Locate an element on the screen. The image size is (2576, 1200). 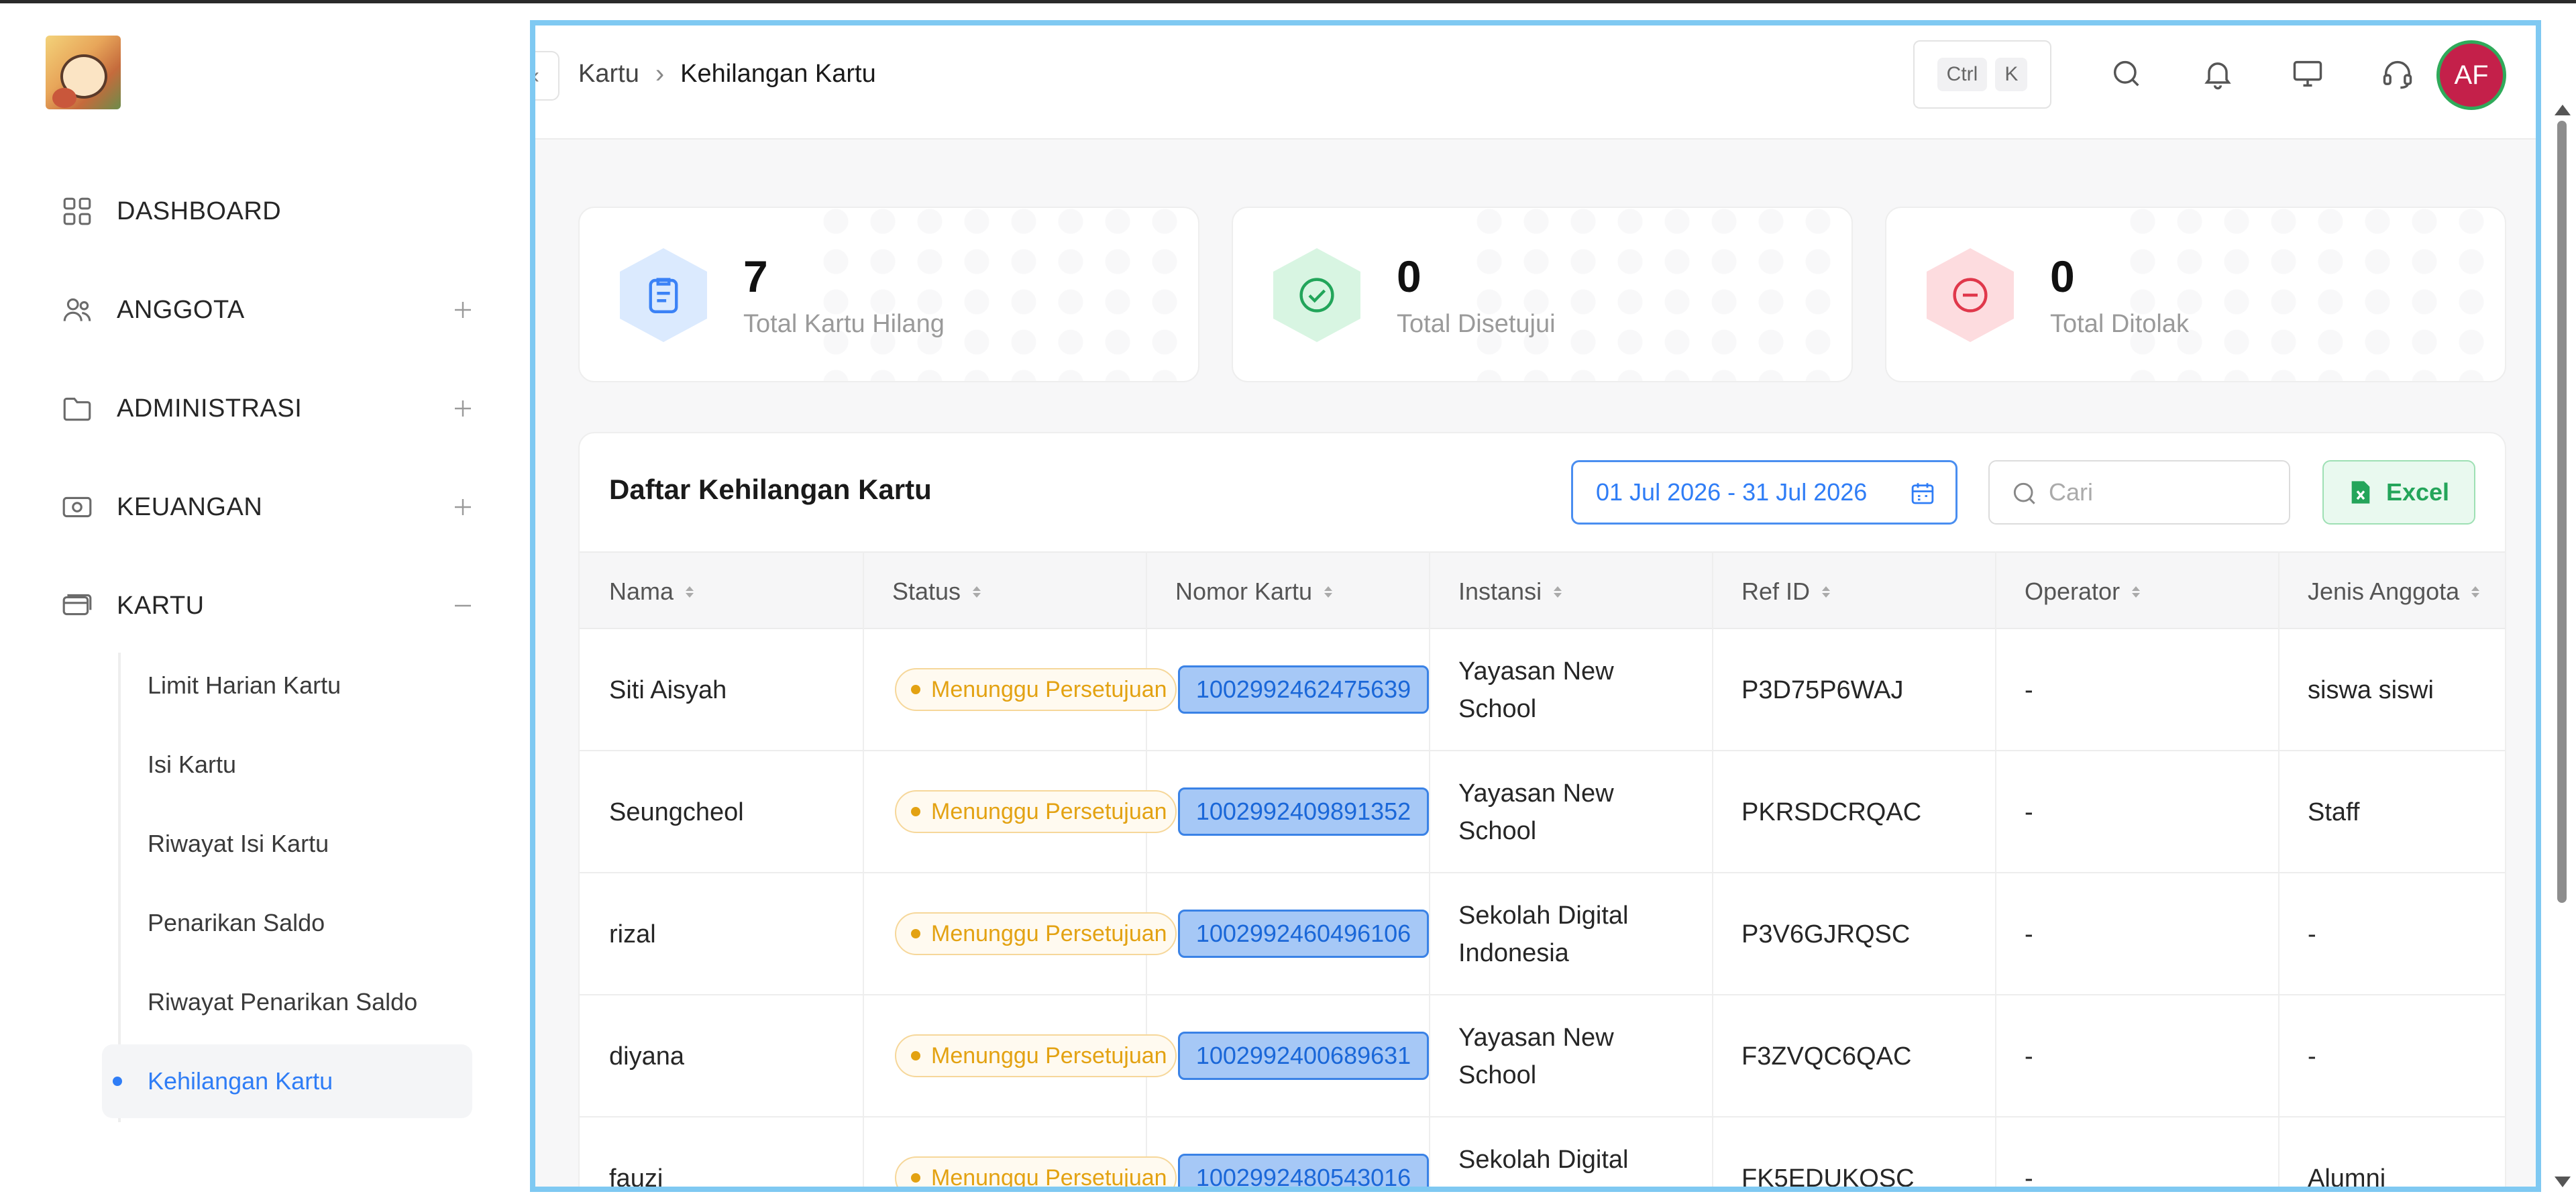
cell-ref-id: P3D75P6WAJ is located at coordinates (1822, 690).